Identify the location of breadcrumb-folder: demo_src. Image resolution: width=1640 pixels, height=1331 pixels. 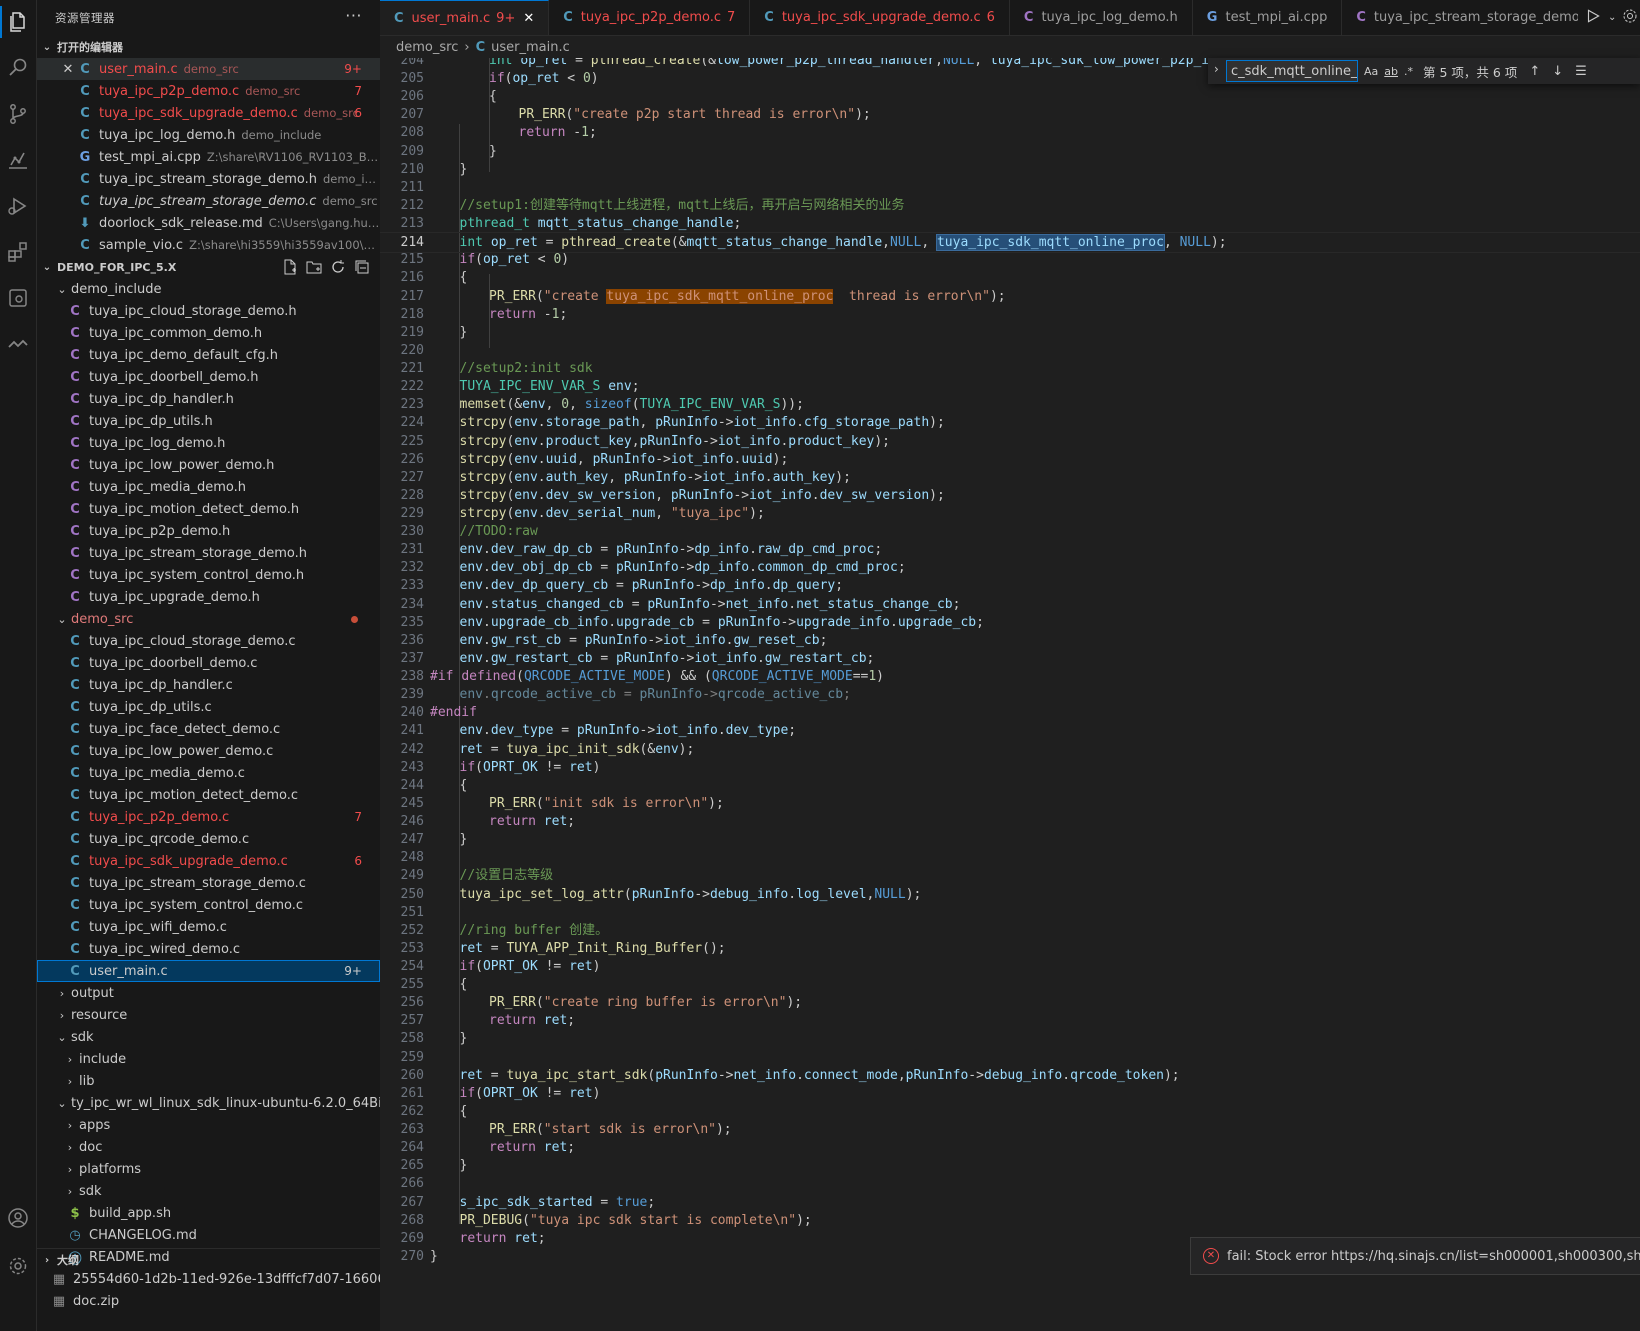
(427, 47).